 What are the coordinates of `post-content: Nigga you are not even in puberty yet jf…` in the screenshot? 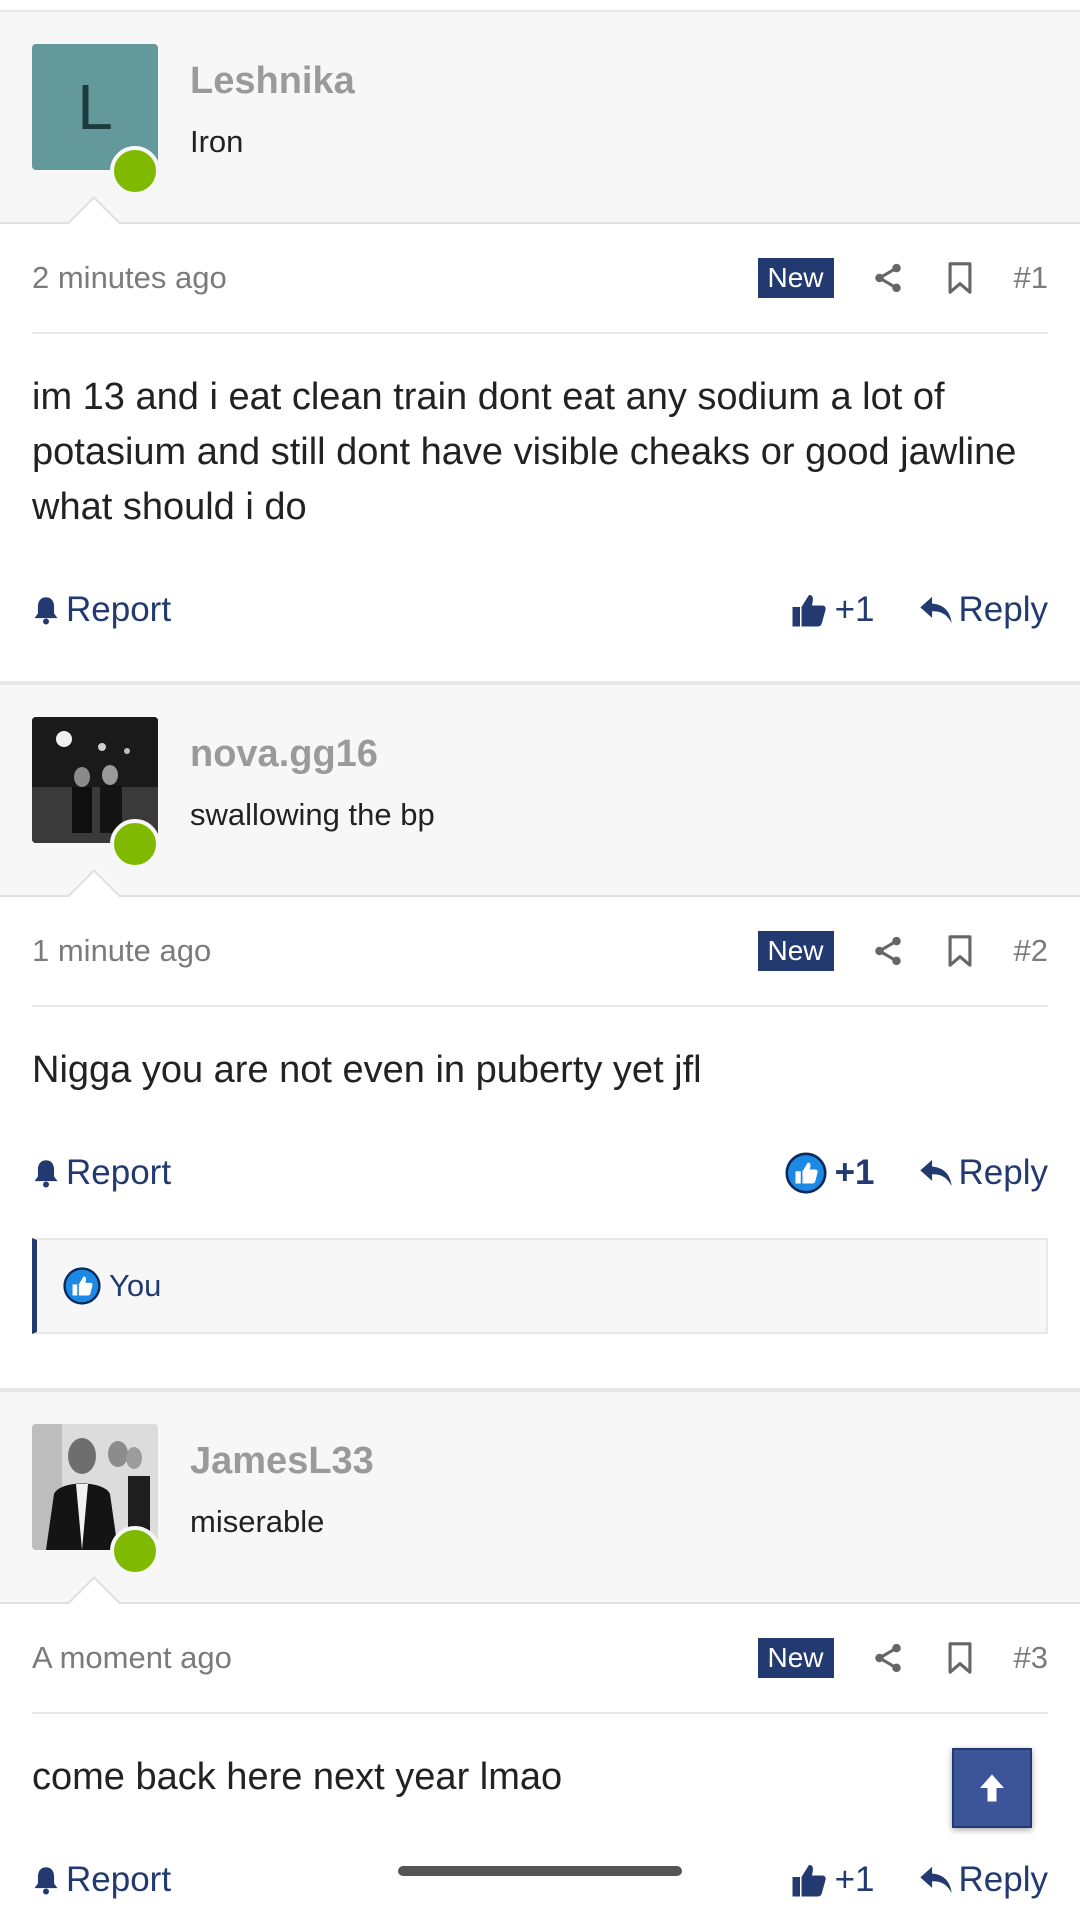 It's located at (367, 1070).